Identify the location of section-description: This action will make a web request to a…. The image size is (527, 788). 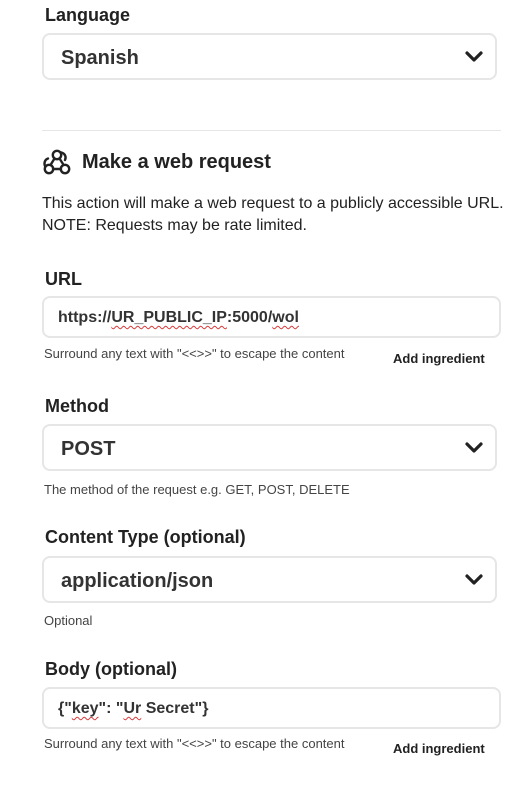
(277, 215).